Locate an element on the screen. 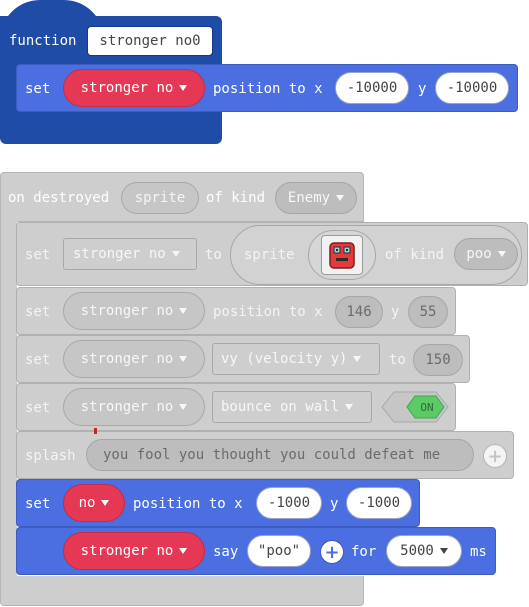 Image resolution: width=529 pixels, height=607 pixels. y-input: 55 is located at coordinates (428, 312).